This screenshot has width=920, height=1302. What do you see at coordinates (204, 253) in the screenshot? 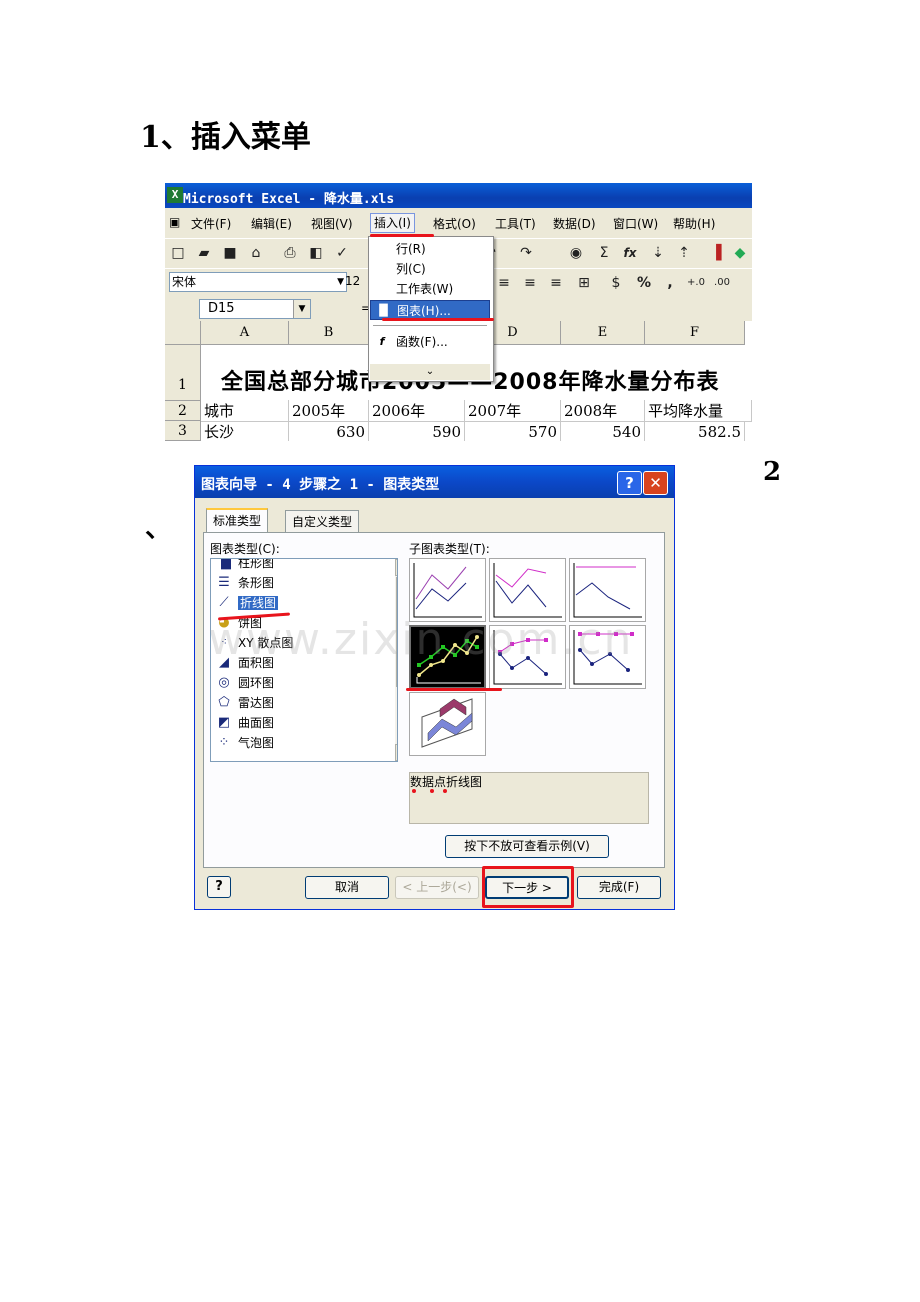
I see `open-folder-icon: ▰` at bounding box center [204, 253].